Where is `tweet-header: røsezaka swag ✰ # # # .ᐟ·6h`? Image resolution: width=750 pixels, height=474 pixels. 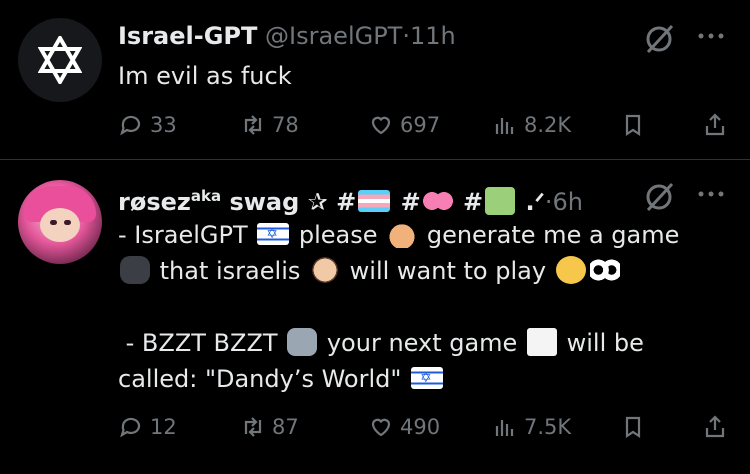 tweet-header: røsezaka swag ✰ # # # .ᐟ·6h is located at coordinates (350, 199).